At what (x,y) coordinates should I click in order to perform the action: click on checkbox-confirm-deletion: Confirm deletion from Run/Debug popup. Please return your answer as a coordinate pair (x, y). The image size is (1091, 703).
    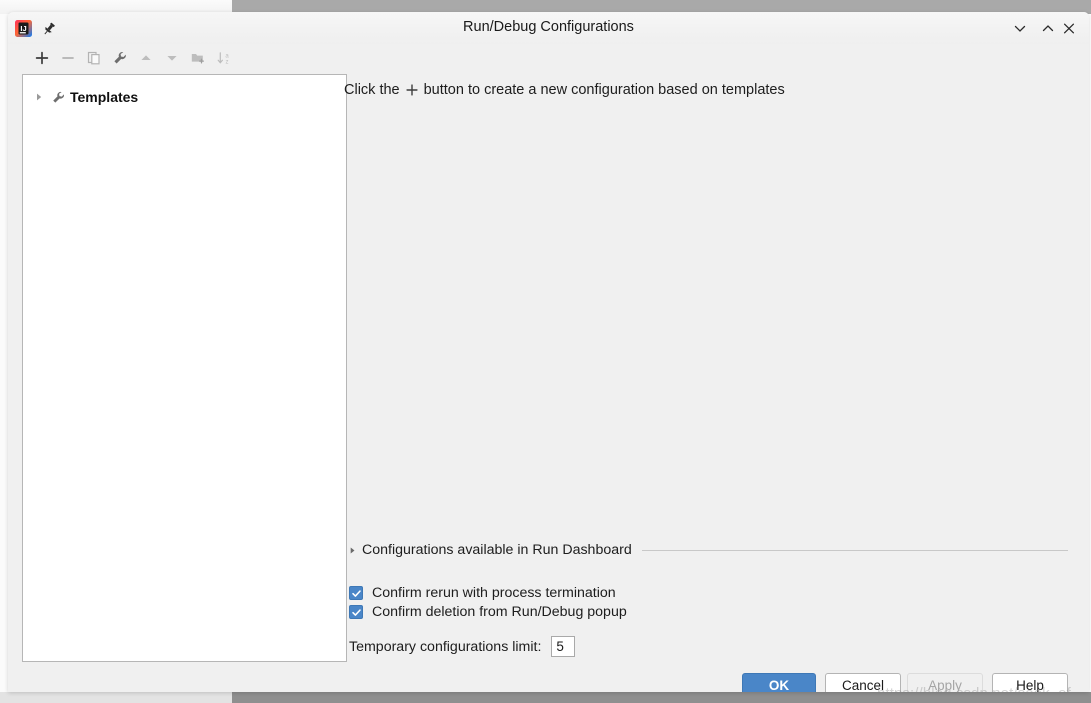
    Looking at the image, I should click on (488, 612).